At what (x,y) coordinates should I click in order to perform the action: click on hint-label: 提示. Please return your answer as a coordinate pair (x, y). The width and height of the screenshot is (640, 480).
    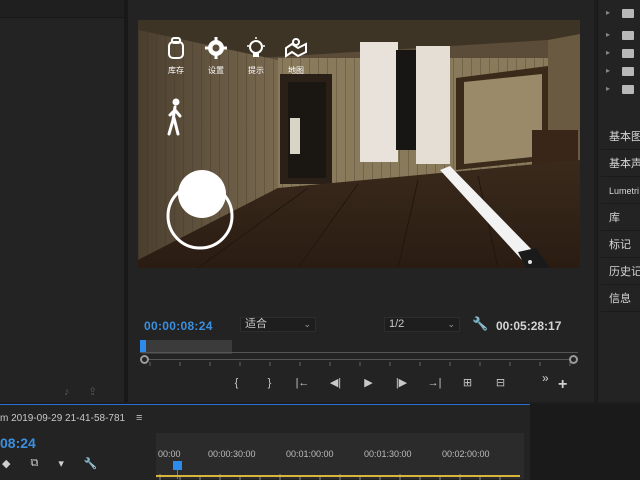
    Looking at the image, I should click on (256, 70).